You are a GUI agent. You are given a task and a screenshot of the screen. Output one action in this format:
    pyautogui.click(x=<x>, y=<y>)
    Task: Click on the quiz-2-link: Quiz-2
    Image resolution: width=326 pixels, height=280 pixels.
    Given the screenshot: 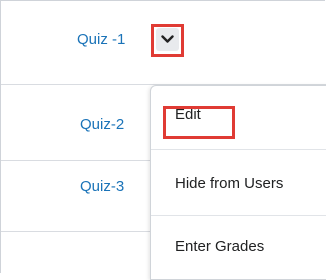 What is the action you would take?
    pyautogui.click(x=102, y=125)
    